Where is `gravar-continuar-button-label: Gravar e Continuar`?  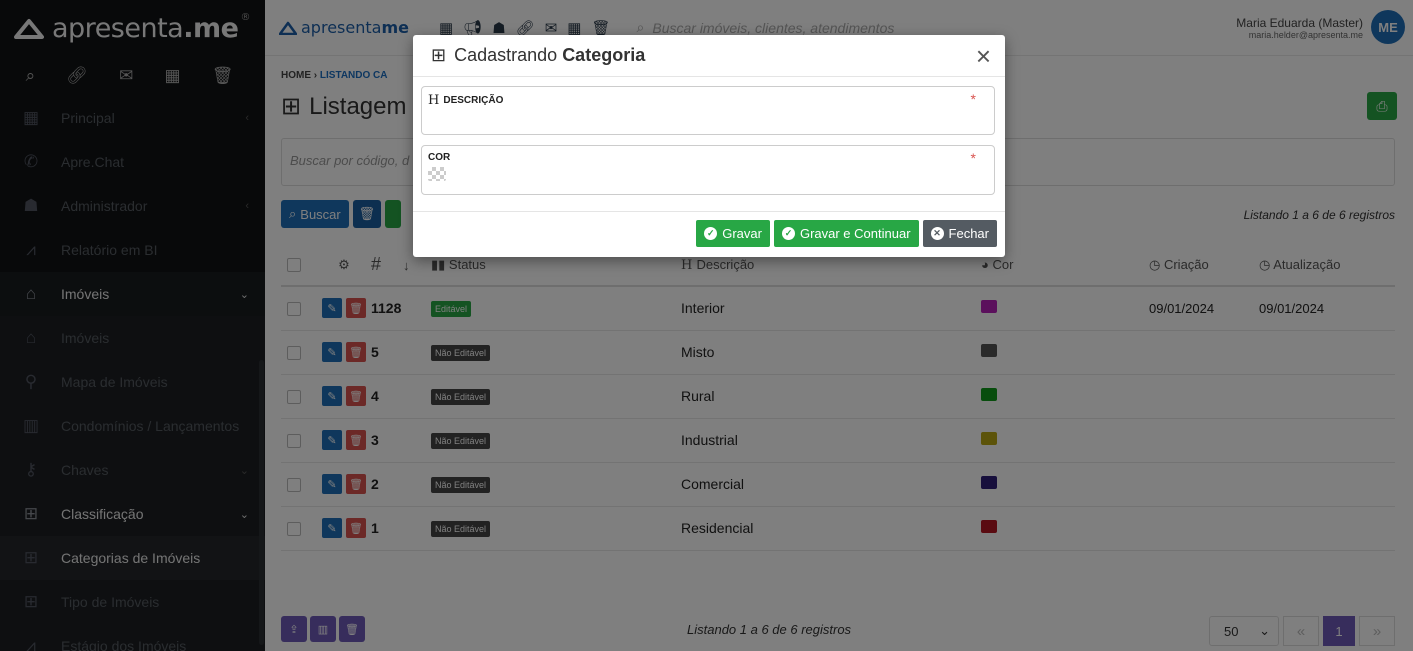 gravar-continuar-button-label: Gravar e Continuar is located at coordinates (855, 233).